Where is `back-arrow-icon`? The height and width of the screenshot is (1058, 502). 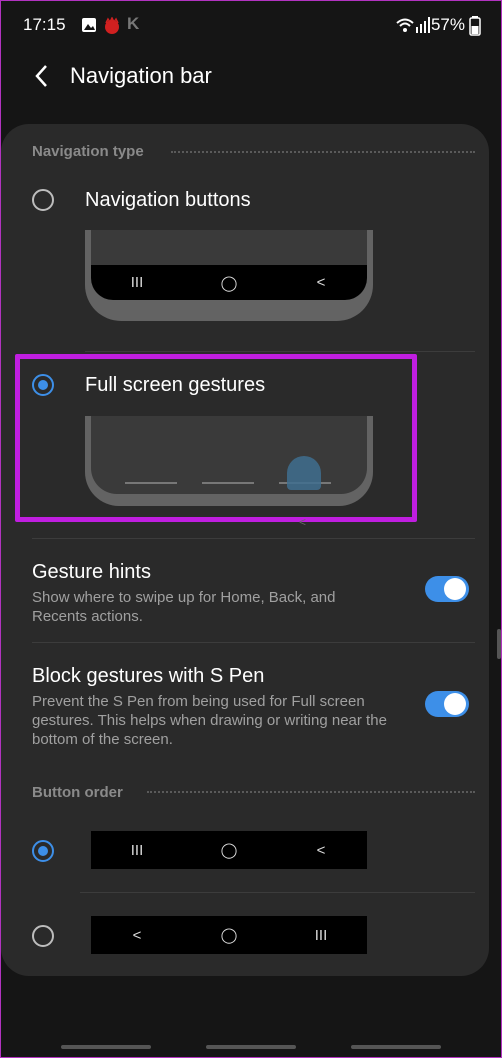
back-arrow-icon is located at coordinates (41, 76).